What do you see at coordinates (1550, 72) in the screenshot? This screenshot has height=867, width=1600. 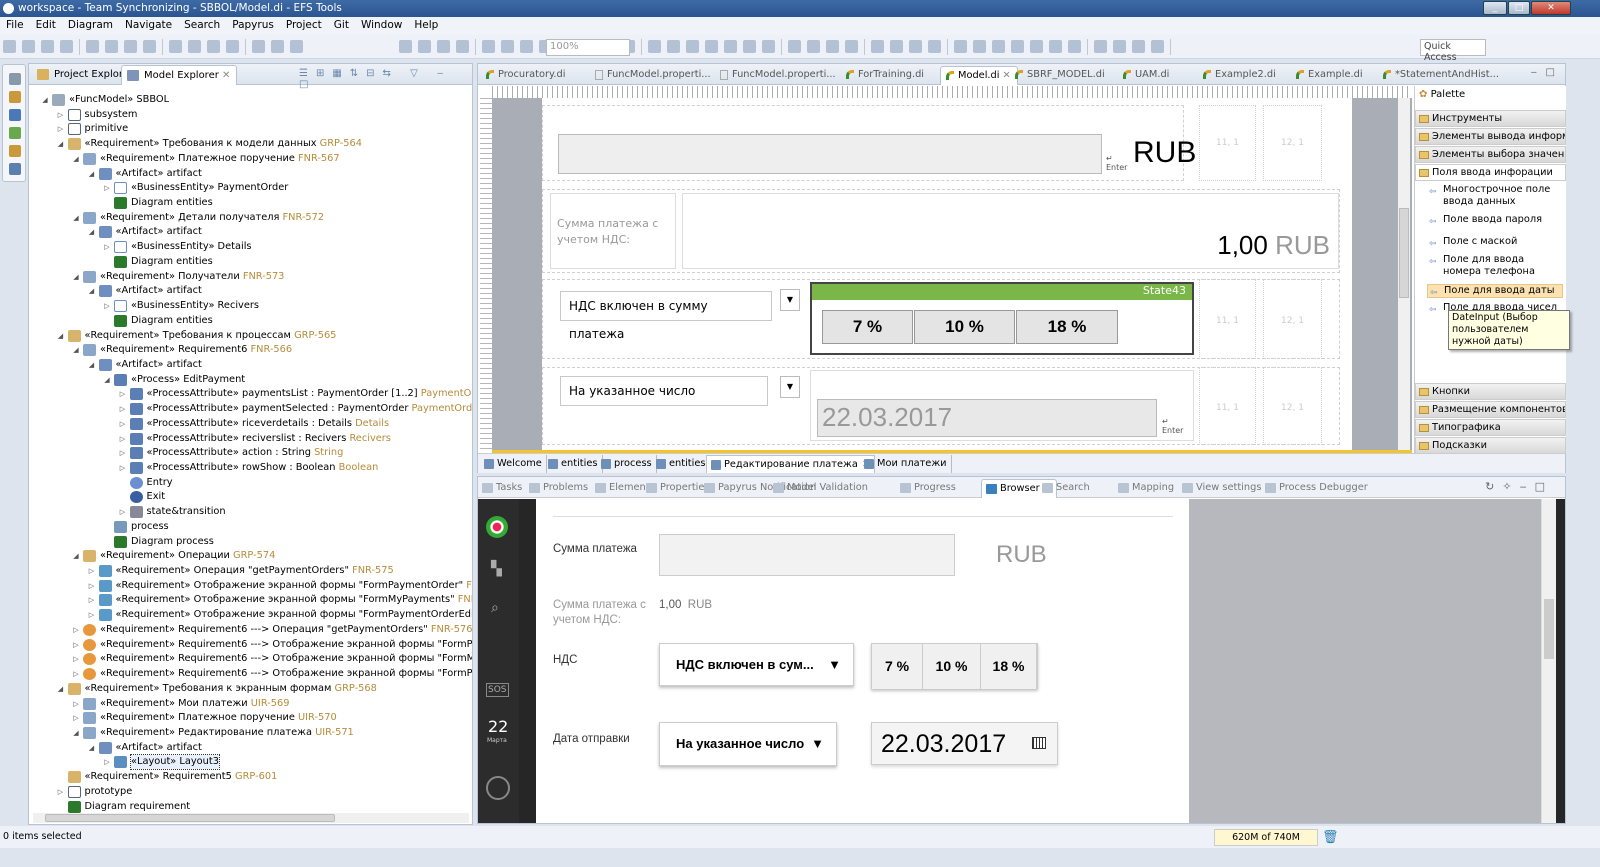 I see `maximize-editor-icon: □` at bounding box center [1550, 72].